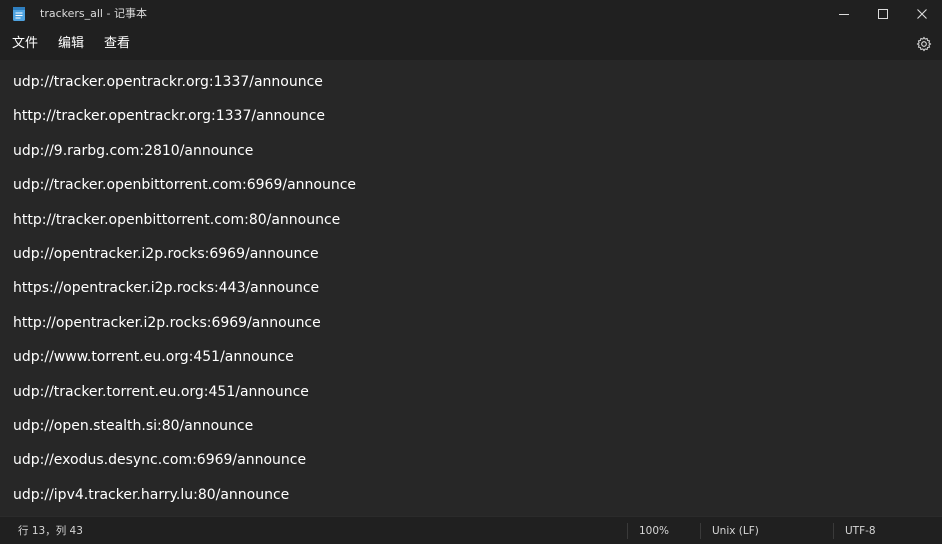 This screenshot has height=544, width=942. What do you see at coordinates (117, 44) in the screenshot?
I see `menu-view: 查看` at bounding box center [117, 44].